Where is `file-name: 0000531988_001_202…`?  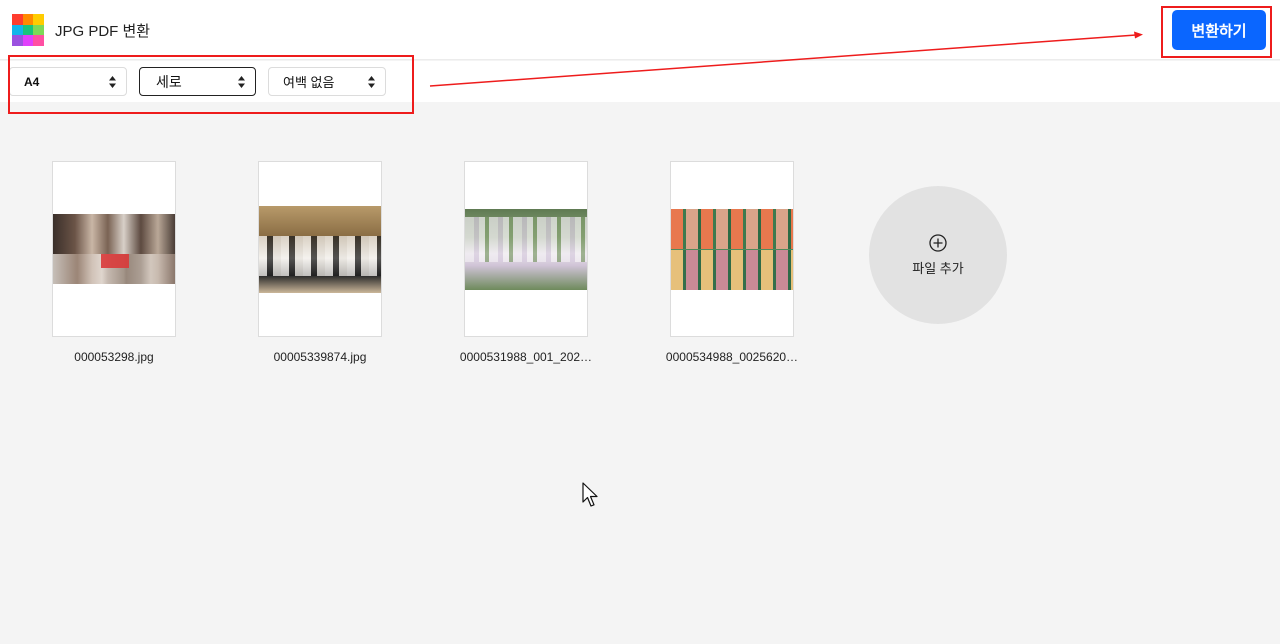 file-name: 0000531988_001_202… is located at coordinates (526, 357).